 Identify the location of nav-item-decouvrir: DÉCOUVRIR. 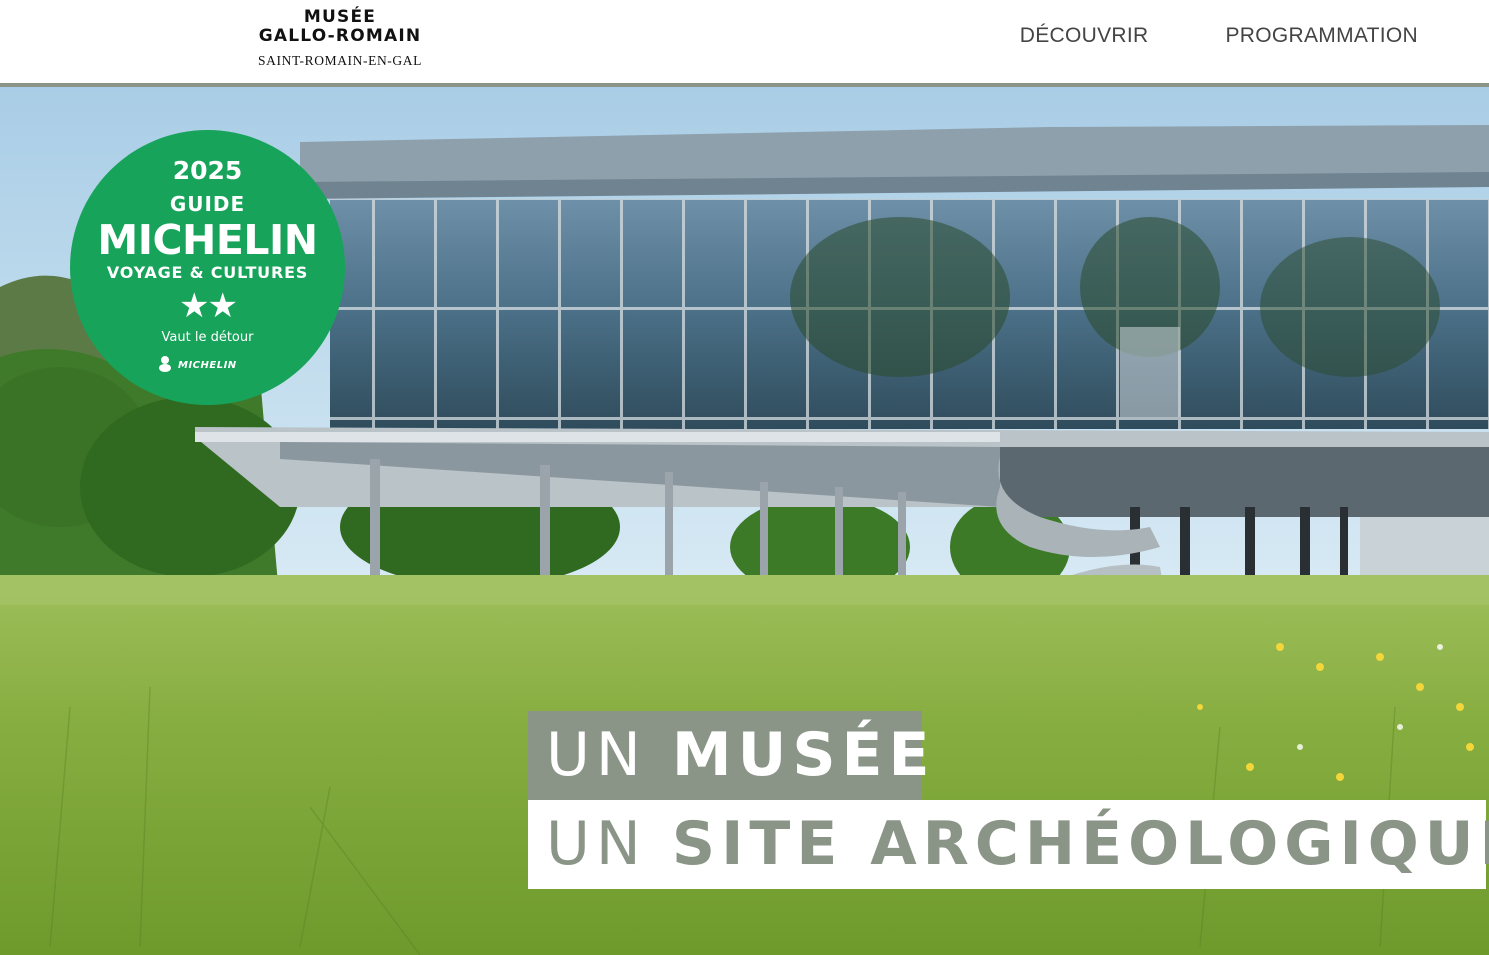
(1084, 36).